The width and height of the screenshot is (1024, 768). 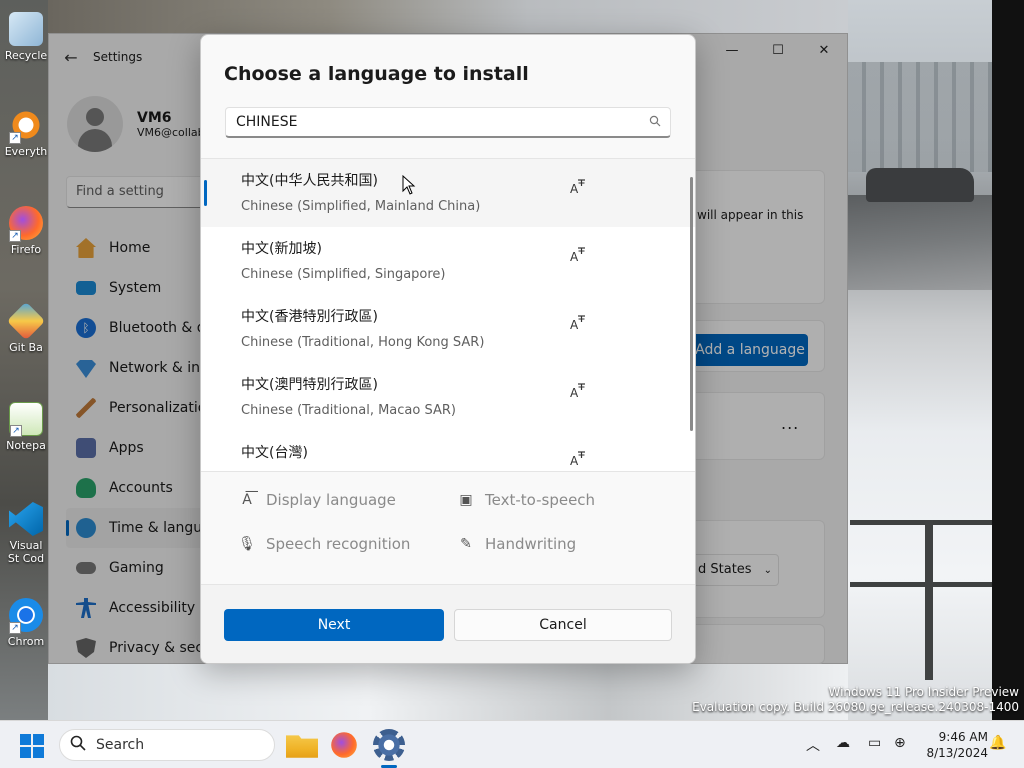 I want to click on settings-gear-icon, so click(x=389, y=745).